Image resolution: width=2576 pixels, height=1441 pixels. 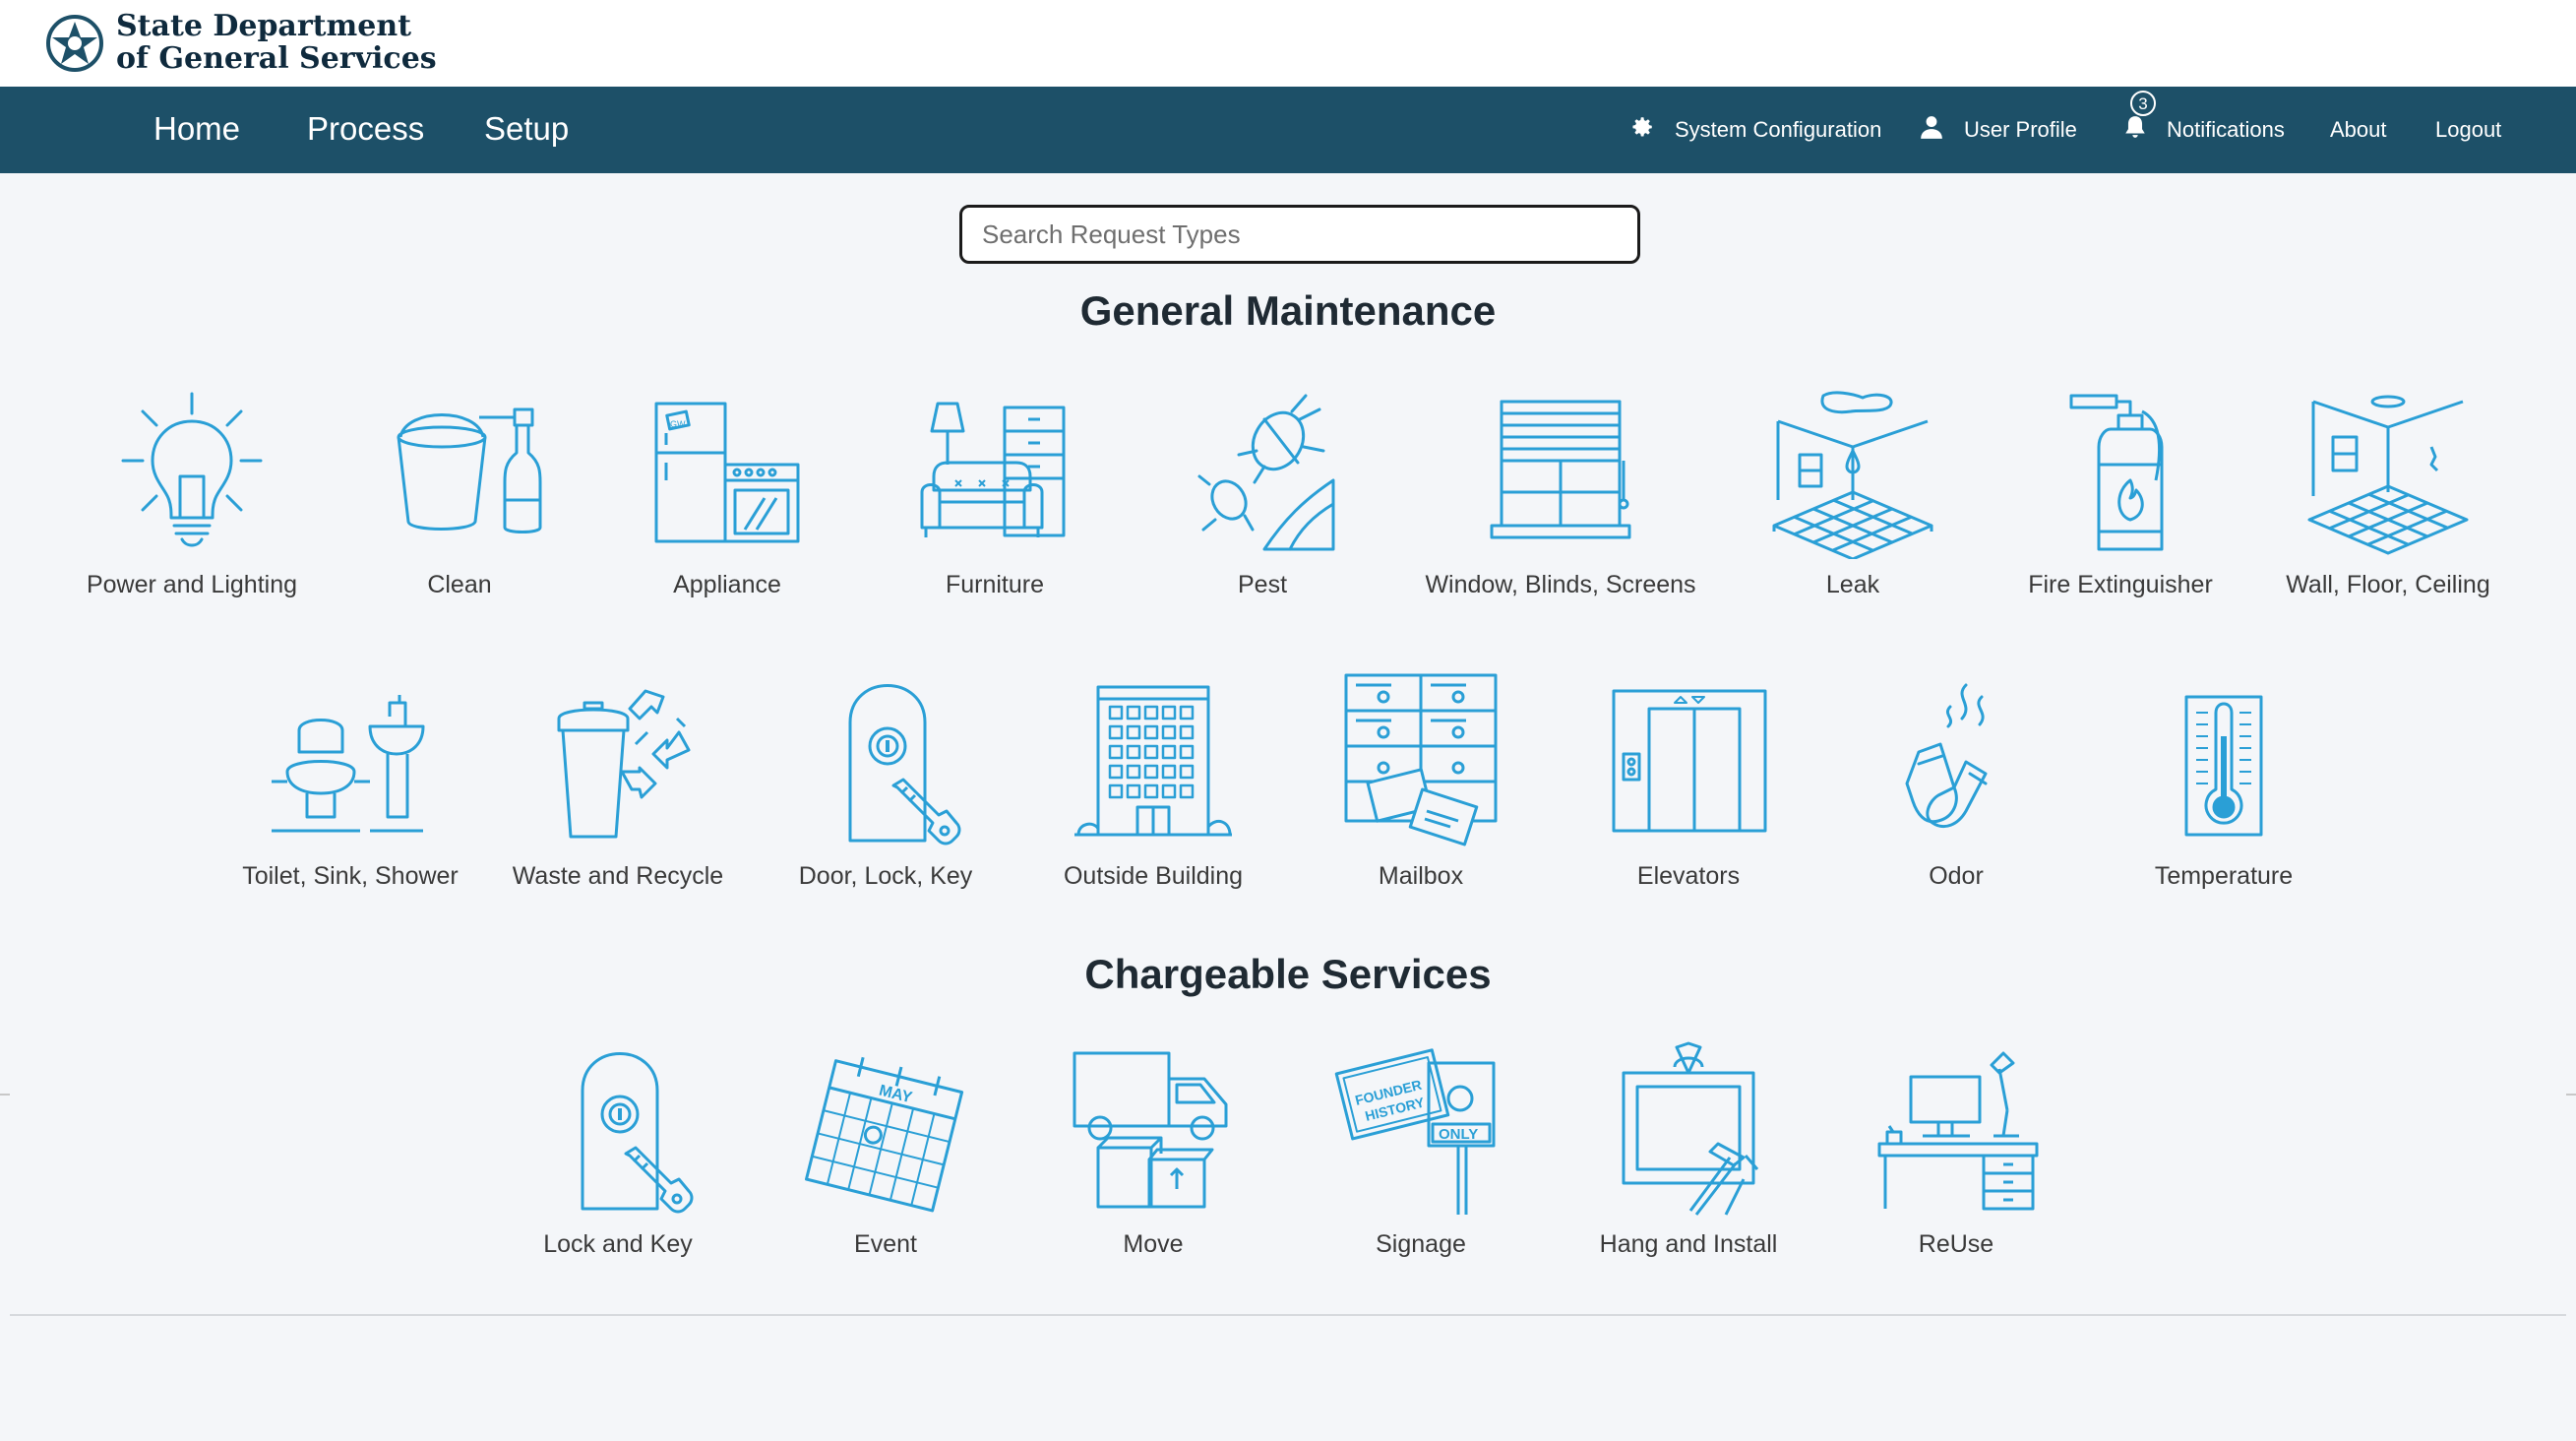 I want to click on trash-recycle-icon, so click(x=624, y=764).